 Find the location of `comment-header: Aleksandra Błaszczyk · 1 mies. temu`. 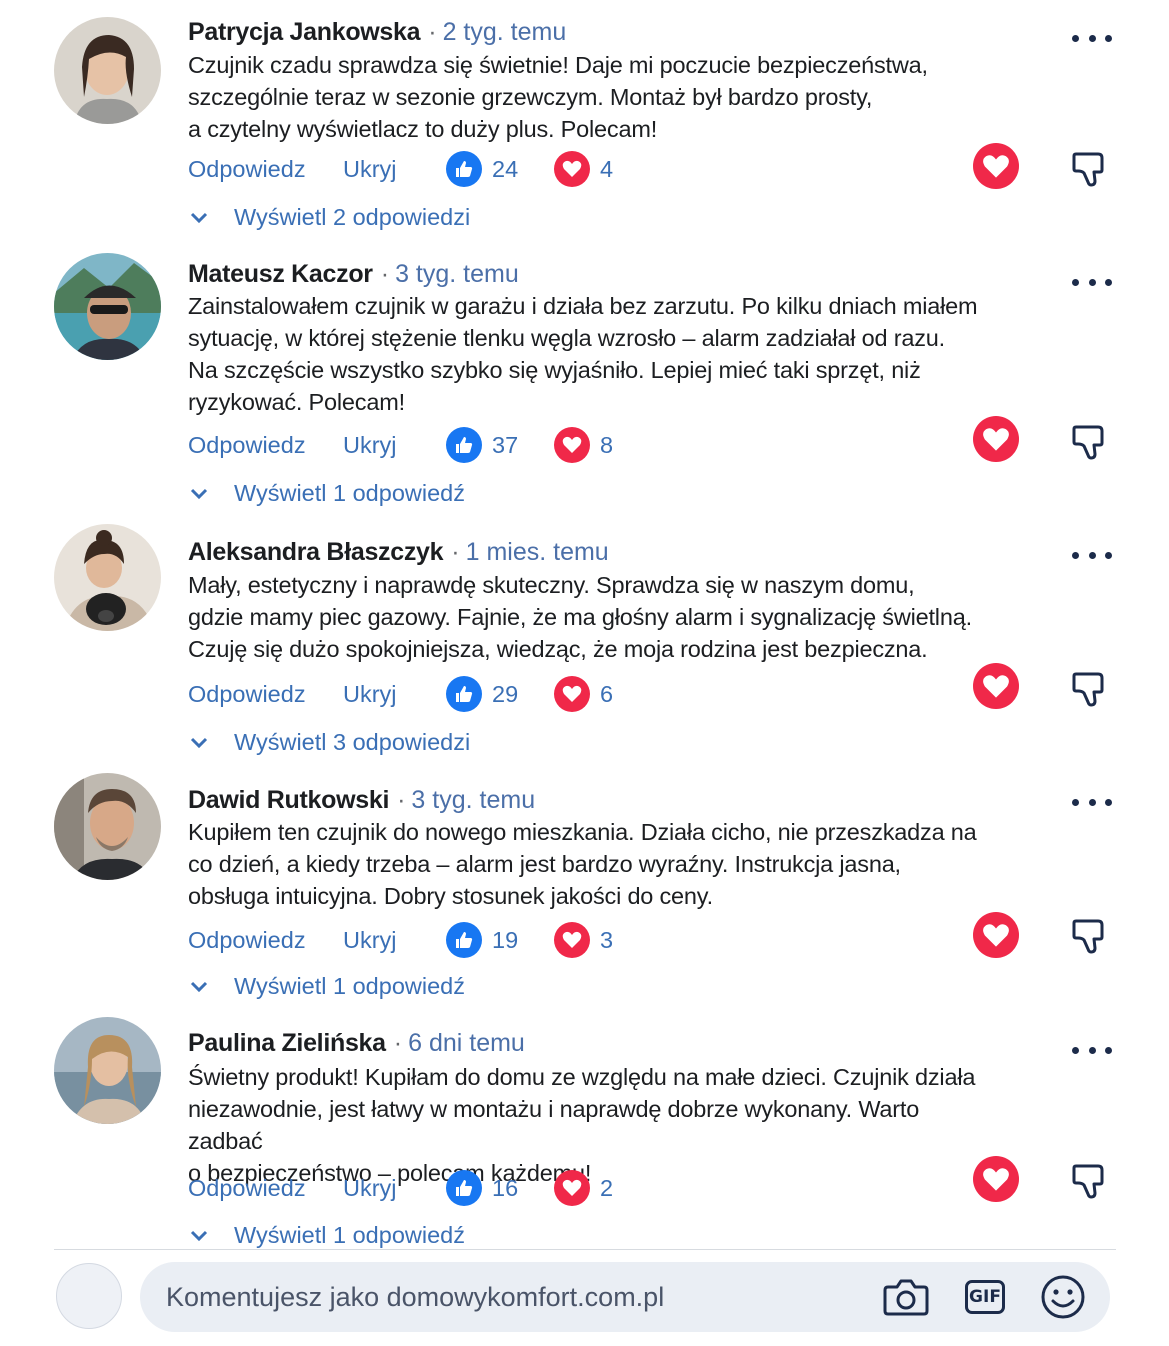

comment-header: Aleksandra Błaszczyk · 1 mies. temu is located at coordinates (398, 552).